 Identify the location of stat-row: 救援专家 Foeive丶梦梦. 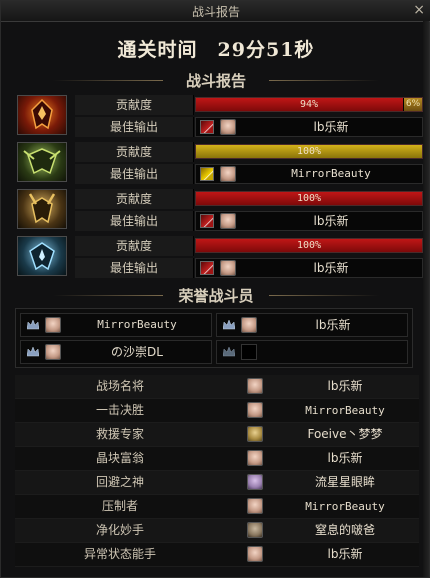
(217, 435).